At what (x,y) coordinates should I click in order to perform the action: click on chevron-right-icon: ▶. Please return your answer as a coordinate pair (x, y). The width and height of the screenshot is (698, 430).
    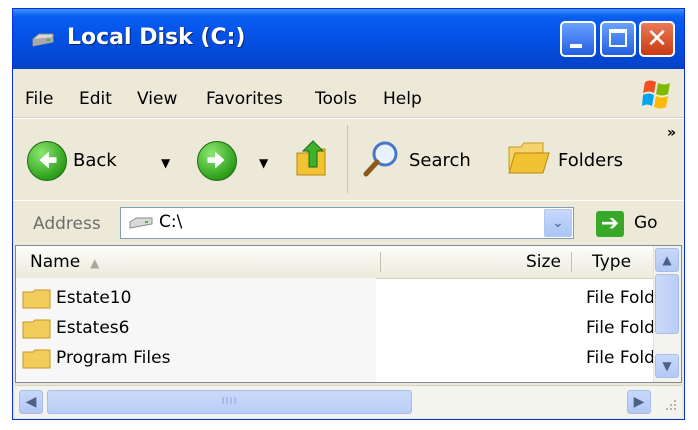
    Looking at the image, I should click on (639, 402).